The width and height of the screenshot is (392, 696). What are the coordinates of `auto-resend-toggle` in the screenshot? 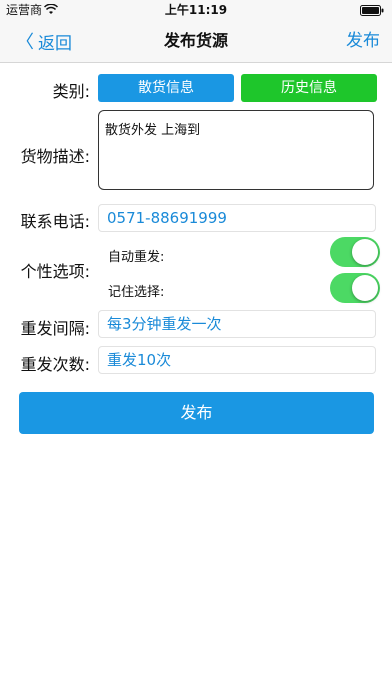 It's located at (355, 252).